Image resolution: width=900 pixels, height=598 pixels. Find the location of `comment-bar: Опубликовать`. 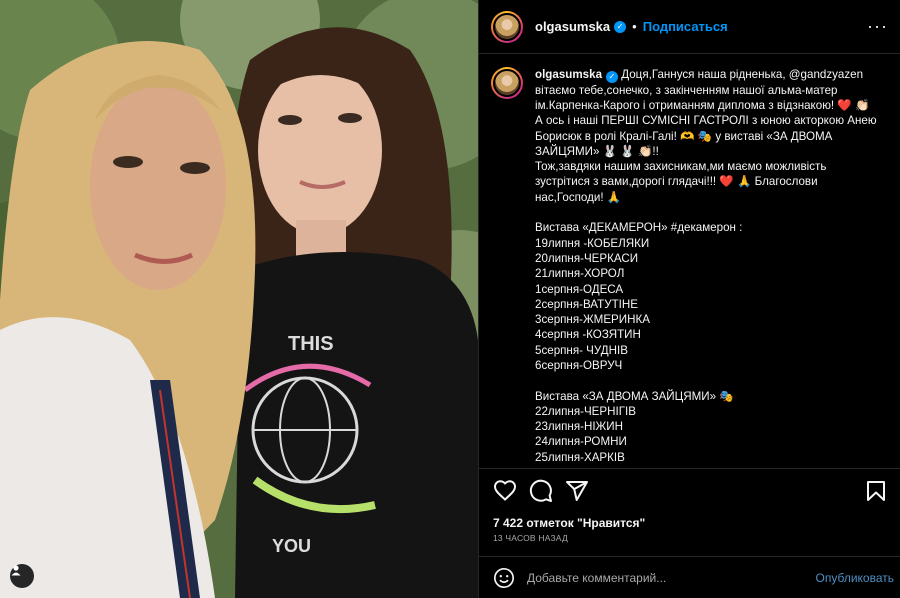

comment-bar: Опубликовать is located at coordinates (689, 577).